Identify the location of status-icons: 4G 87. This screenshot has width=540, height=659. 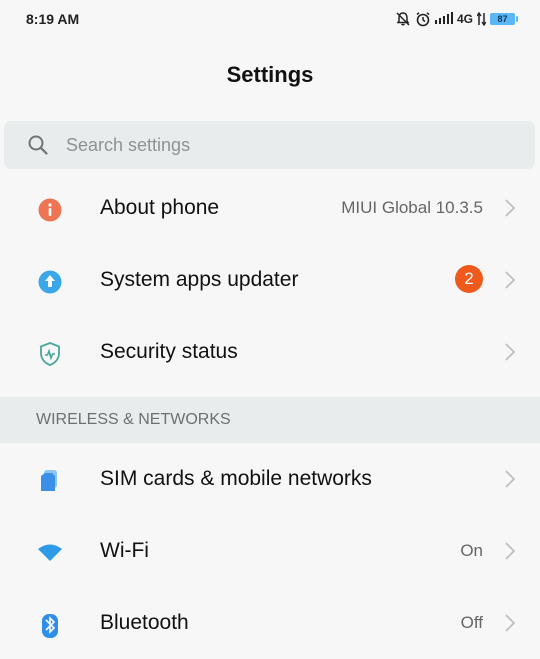
(456, 19).